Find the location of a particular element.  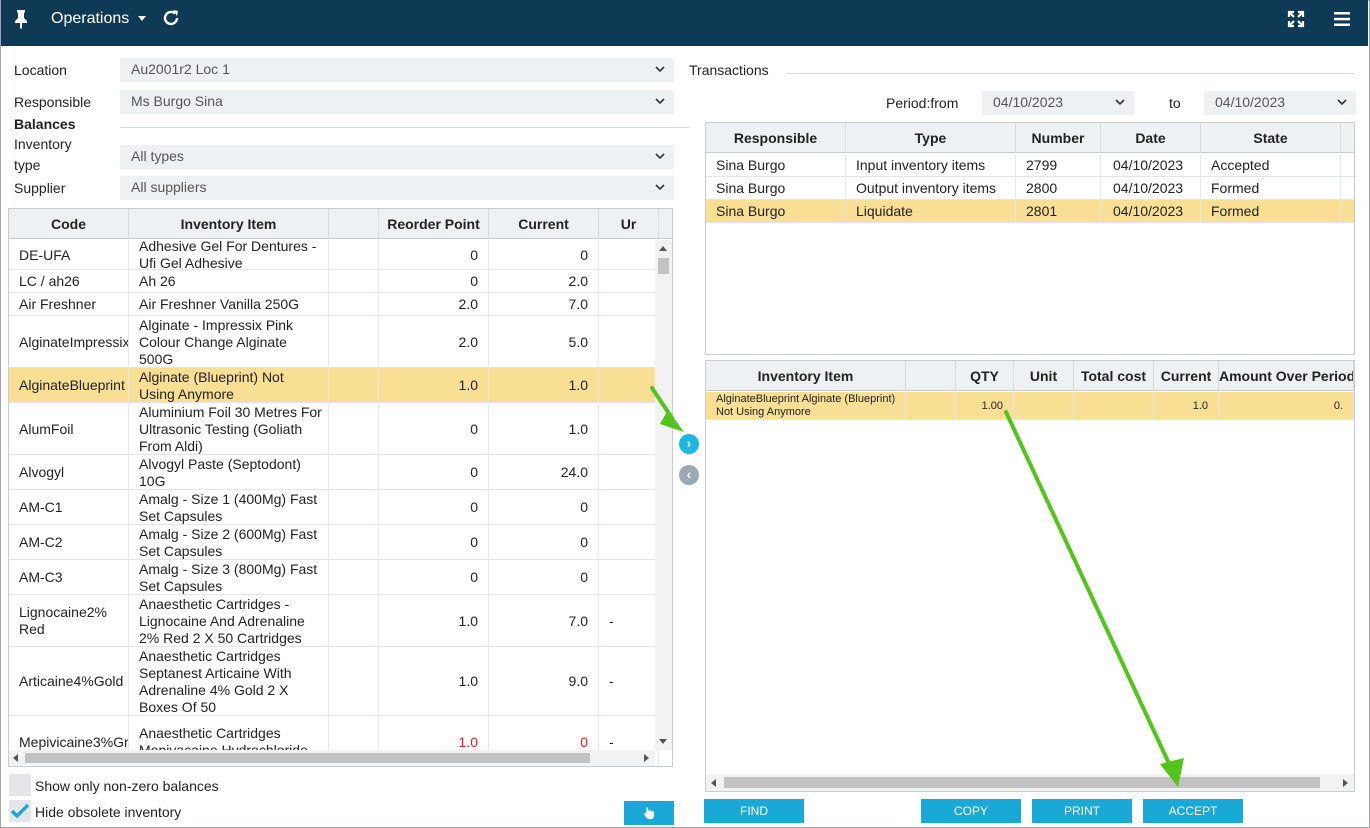

supplier-select: All suppliers is located at coordinates (397, 188).